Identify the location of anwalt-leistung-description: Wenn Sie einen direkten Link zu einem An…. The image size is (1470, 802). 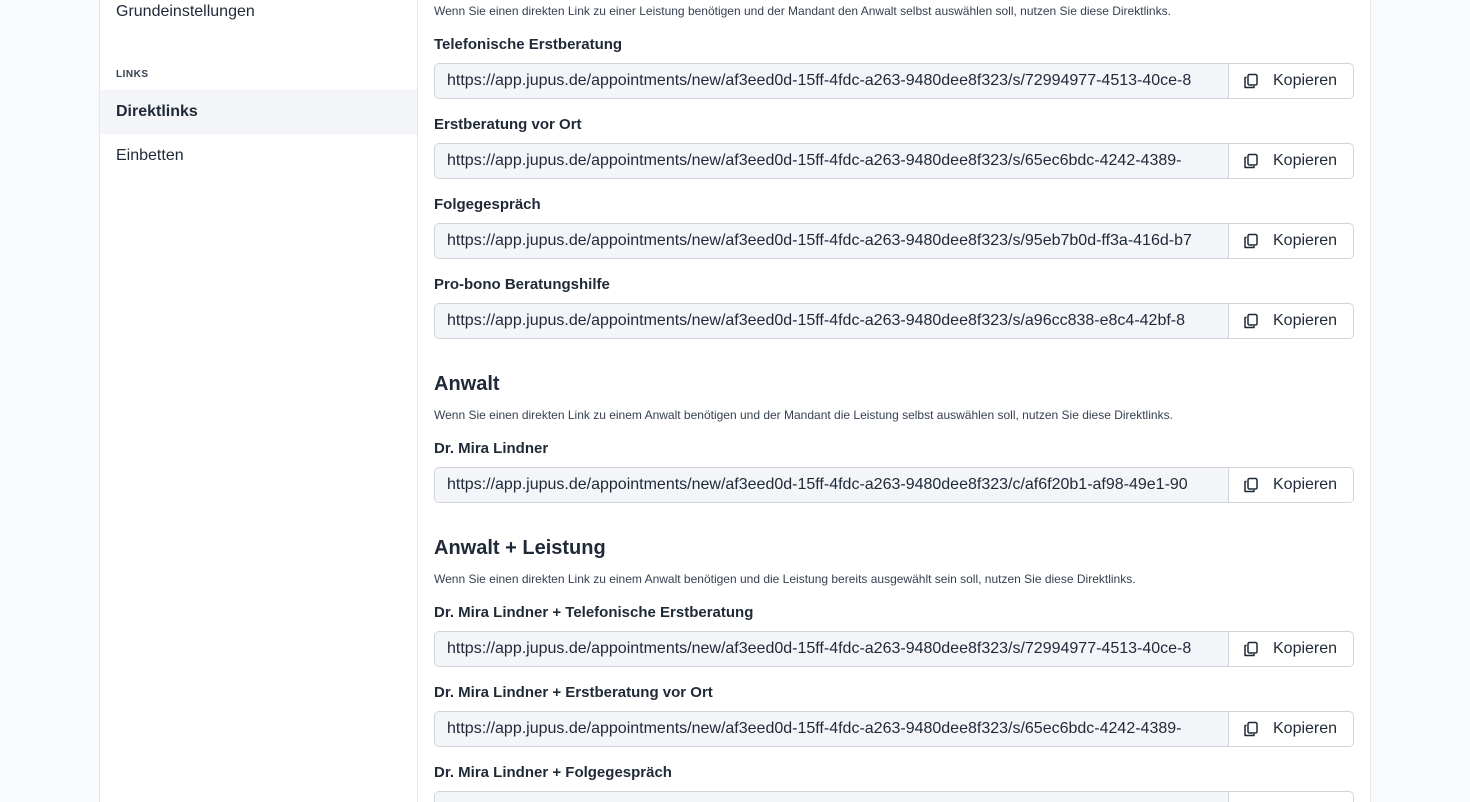
(785, 579).